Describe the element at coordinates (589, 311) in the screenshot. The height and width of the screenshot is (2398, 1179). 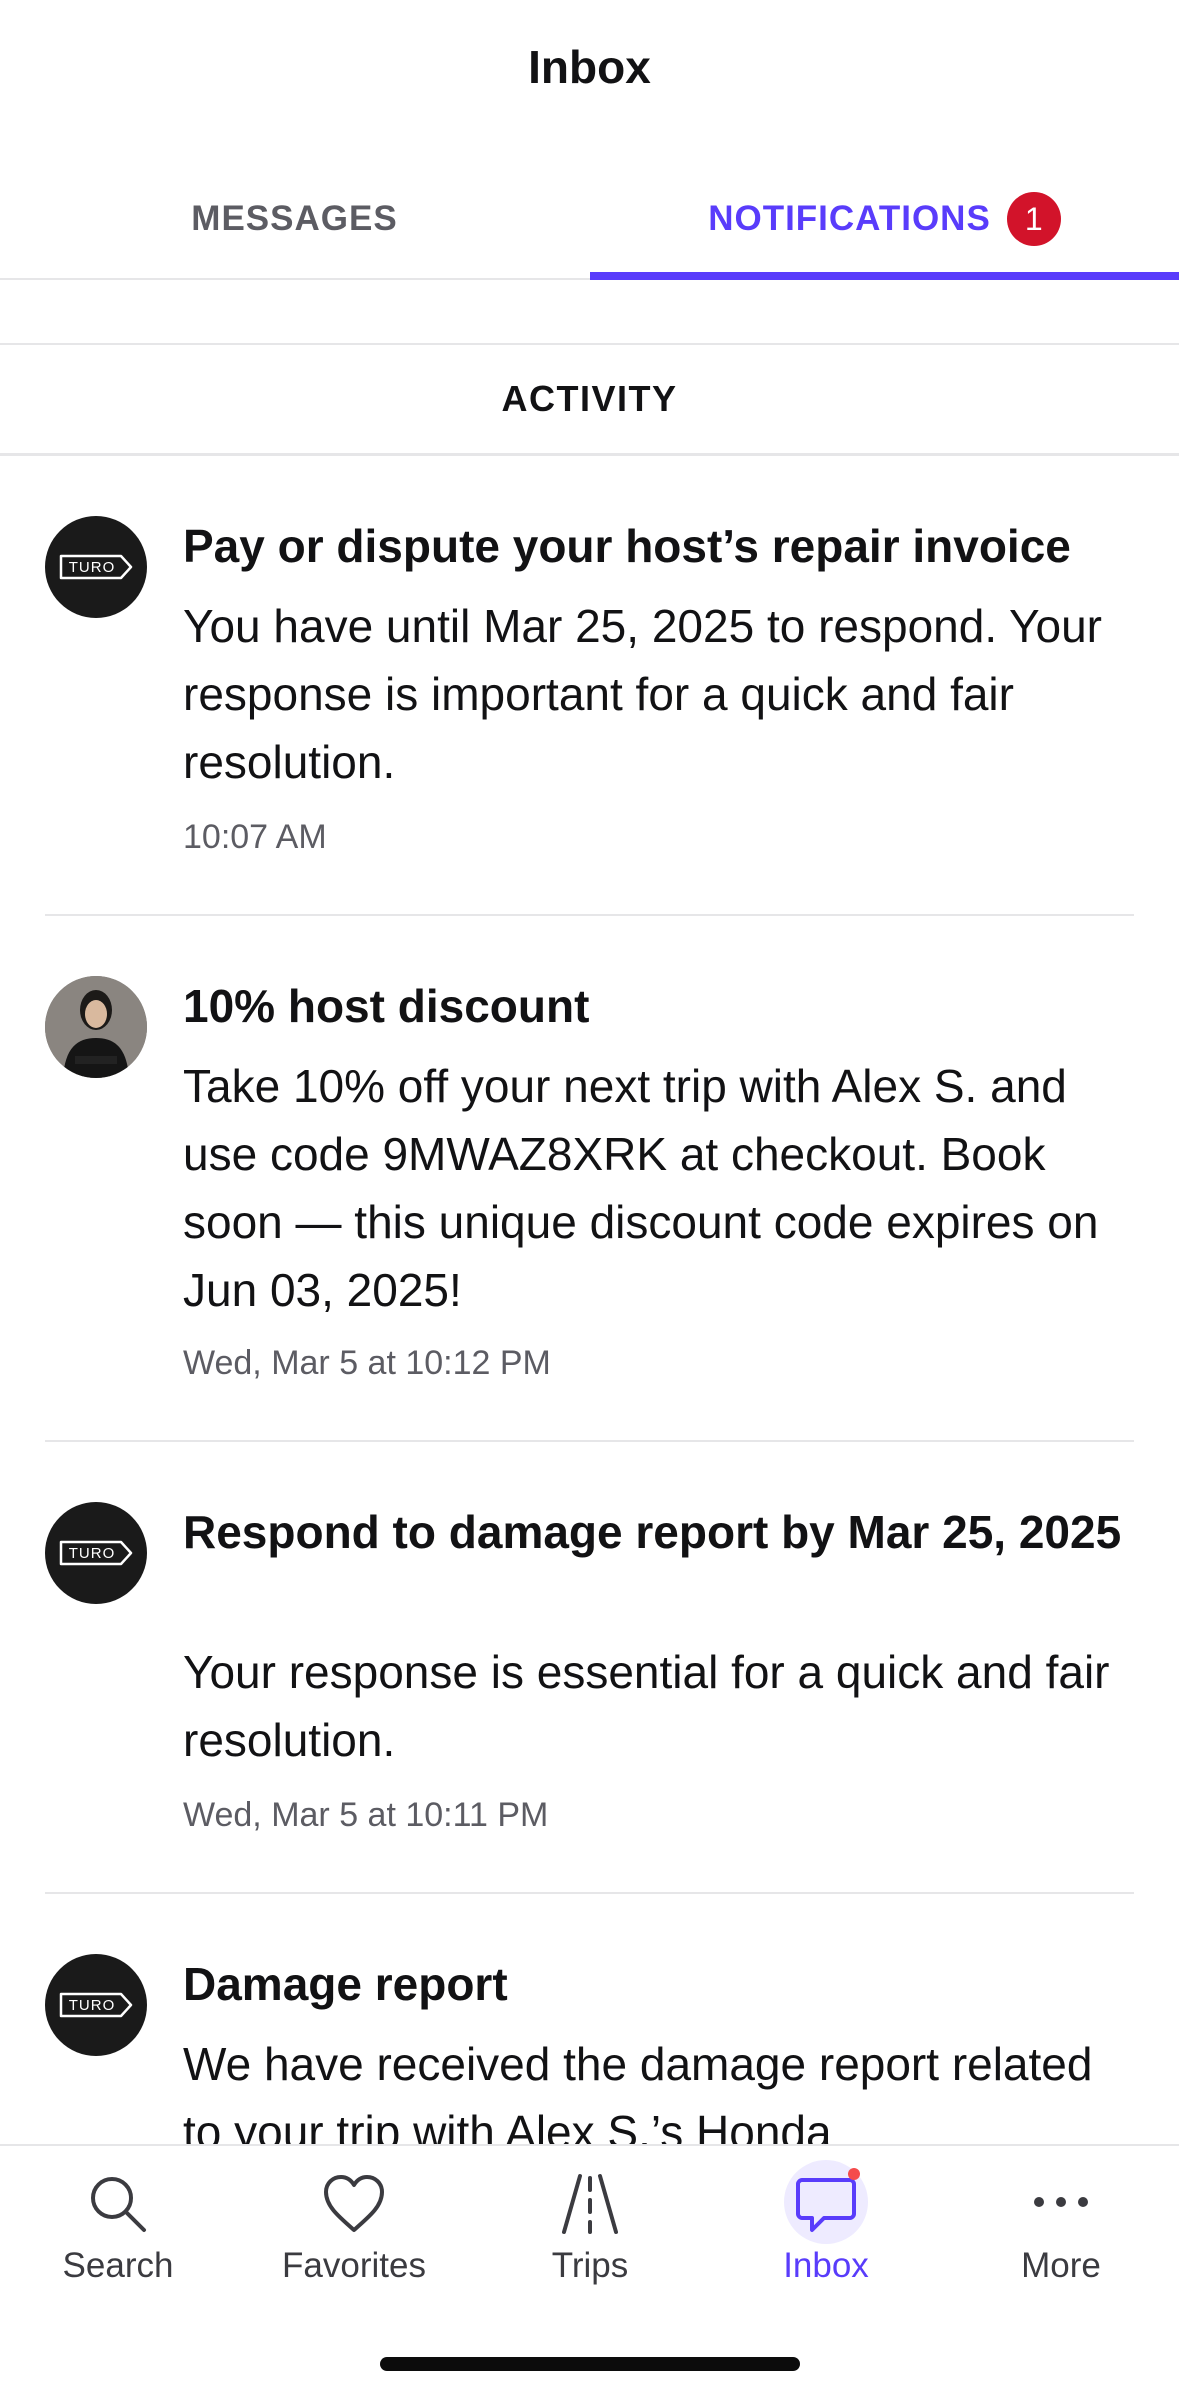
I see `section-spacer` at that location.